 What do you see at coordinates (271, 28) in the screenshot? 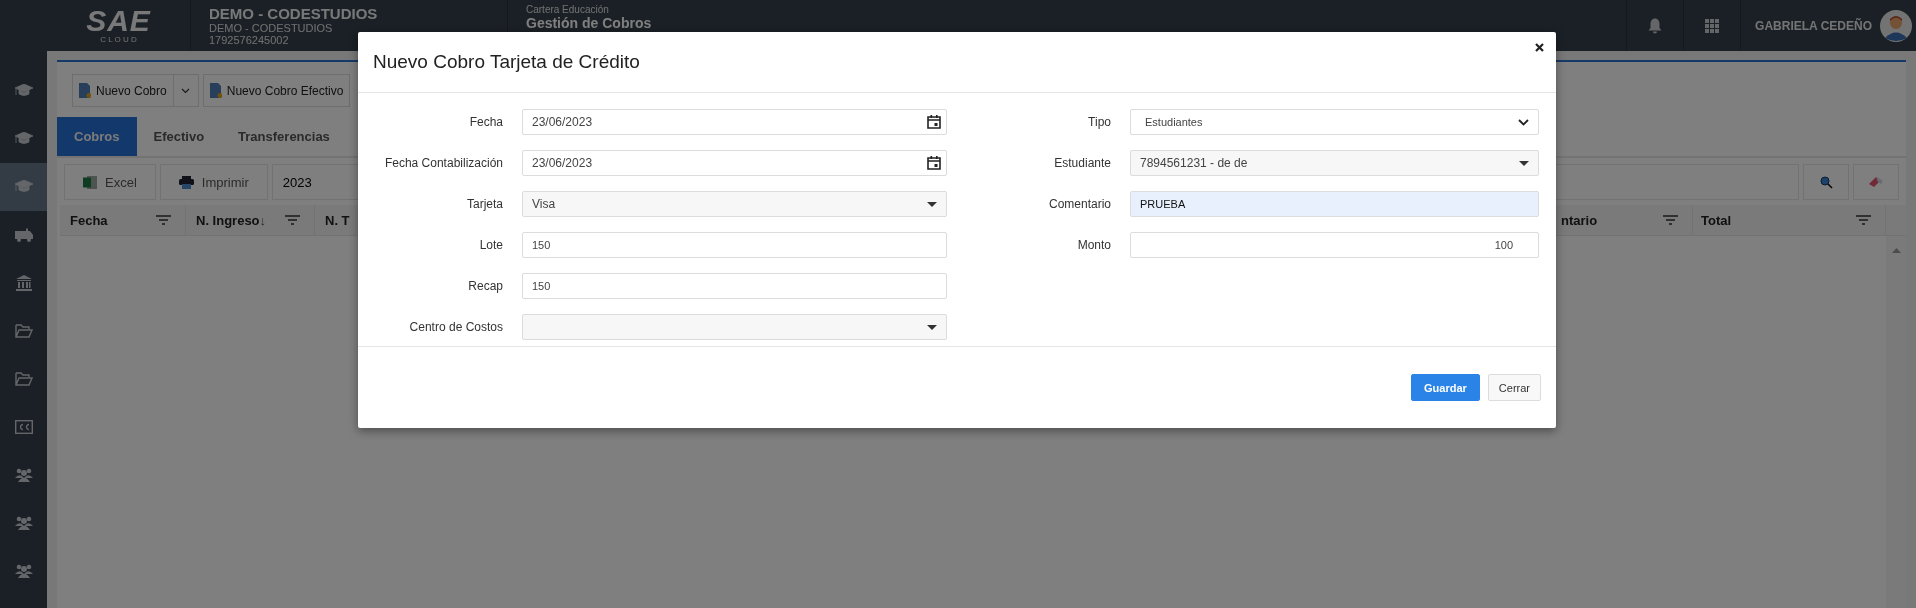
I see `company-subtitle: DEMO - CODESTUDIOS` at bounding box center [271, 28].